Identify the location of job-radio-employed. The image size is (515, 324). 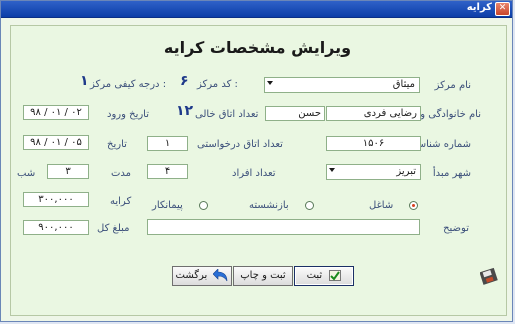
(413, 205).